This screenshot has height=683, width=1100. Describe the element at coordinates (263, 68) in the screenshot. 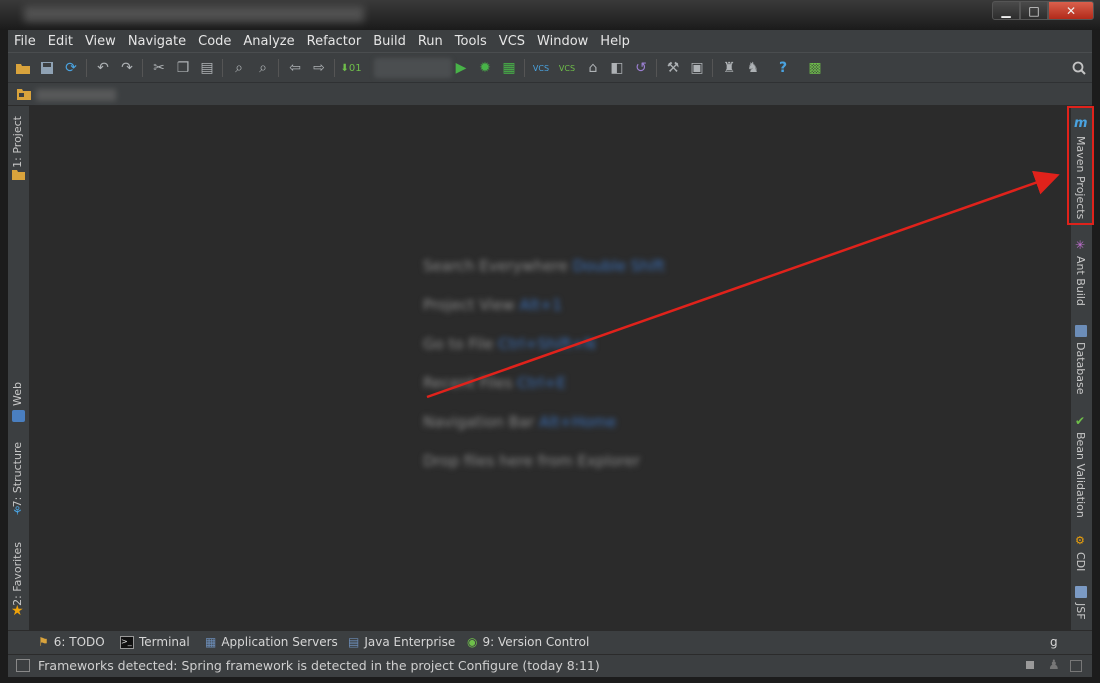

I see `replace-icon: ⌕` at that location.